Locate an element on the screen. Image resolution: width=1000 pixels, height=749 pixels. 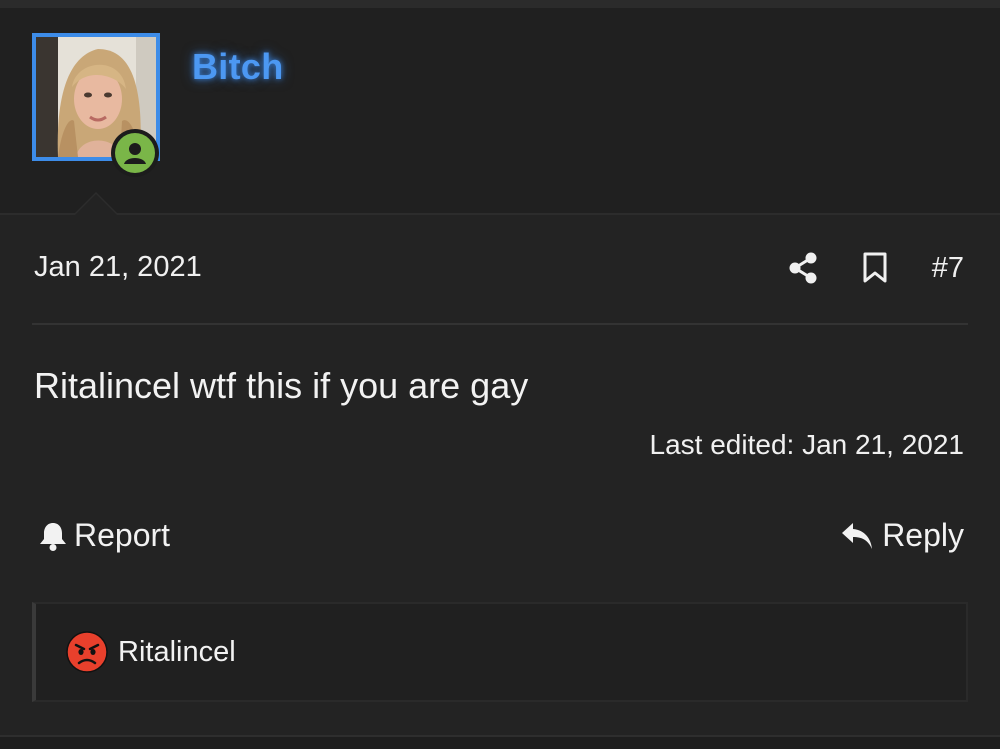
reactions-bar: Ritalincel is located at coordinates (500, 652).